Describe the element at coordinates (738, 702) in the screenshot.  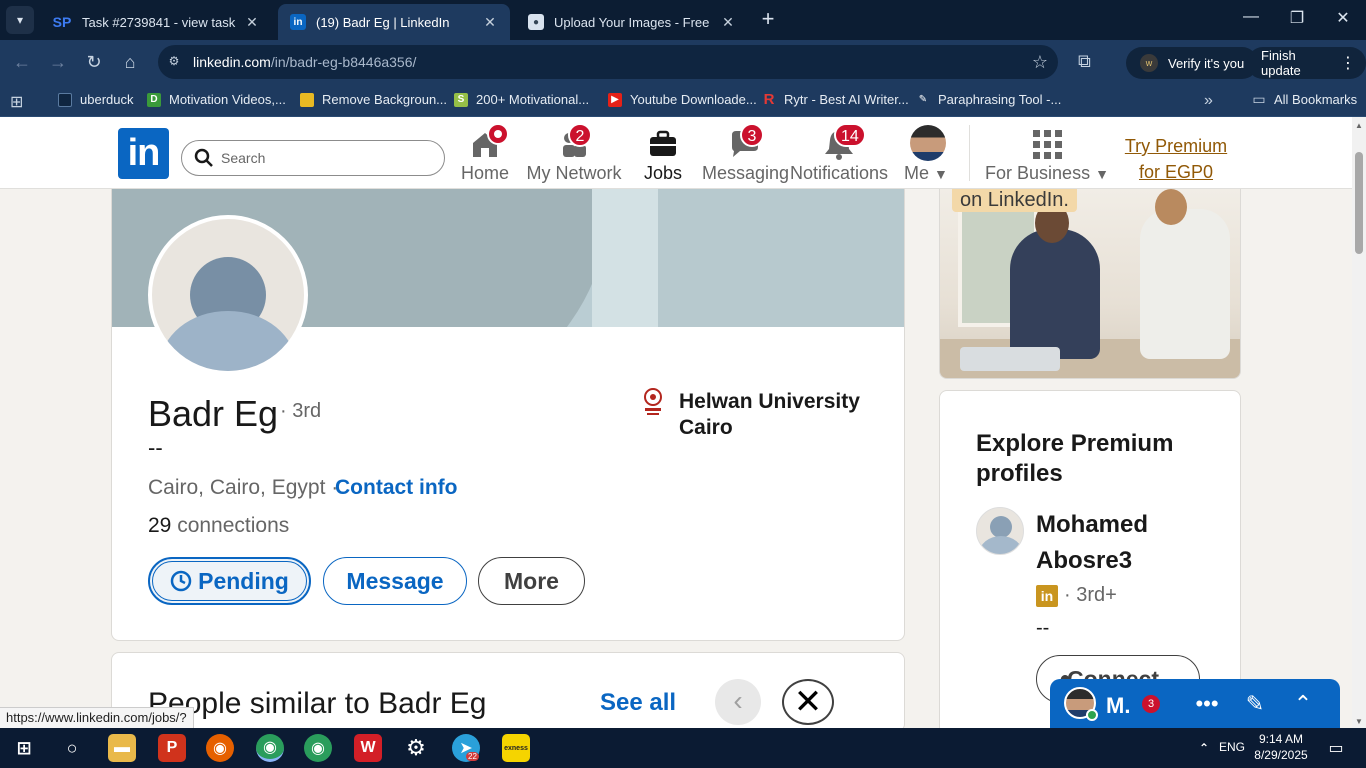
I see `carousel-prev-button: ‹` at that location.